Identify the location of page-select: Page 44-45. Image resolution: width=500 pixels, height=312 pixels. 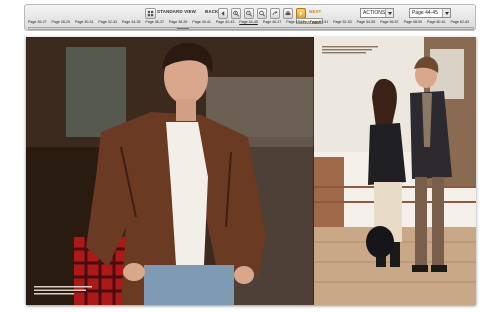
(430, 13).